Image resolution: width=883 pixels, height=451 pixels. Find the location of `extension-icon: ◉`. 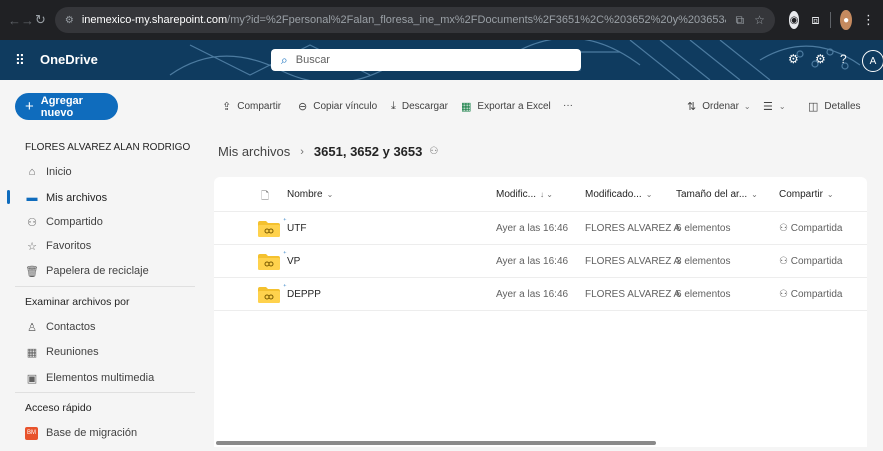

extension-icon: ◉ is located at coordinates (794, 20).